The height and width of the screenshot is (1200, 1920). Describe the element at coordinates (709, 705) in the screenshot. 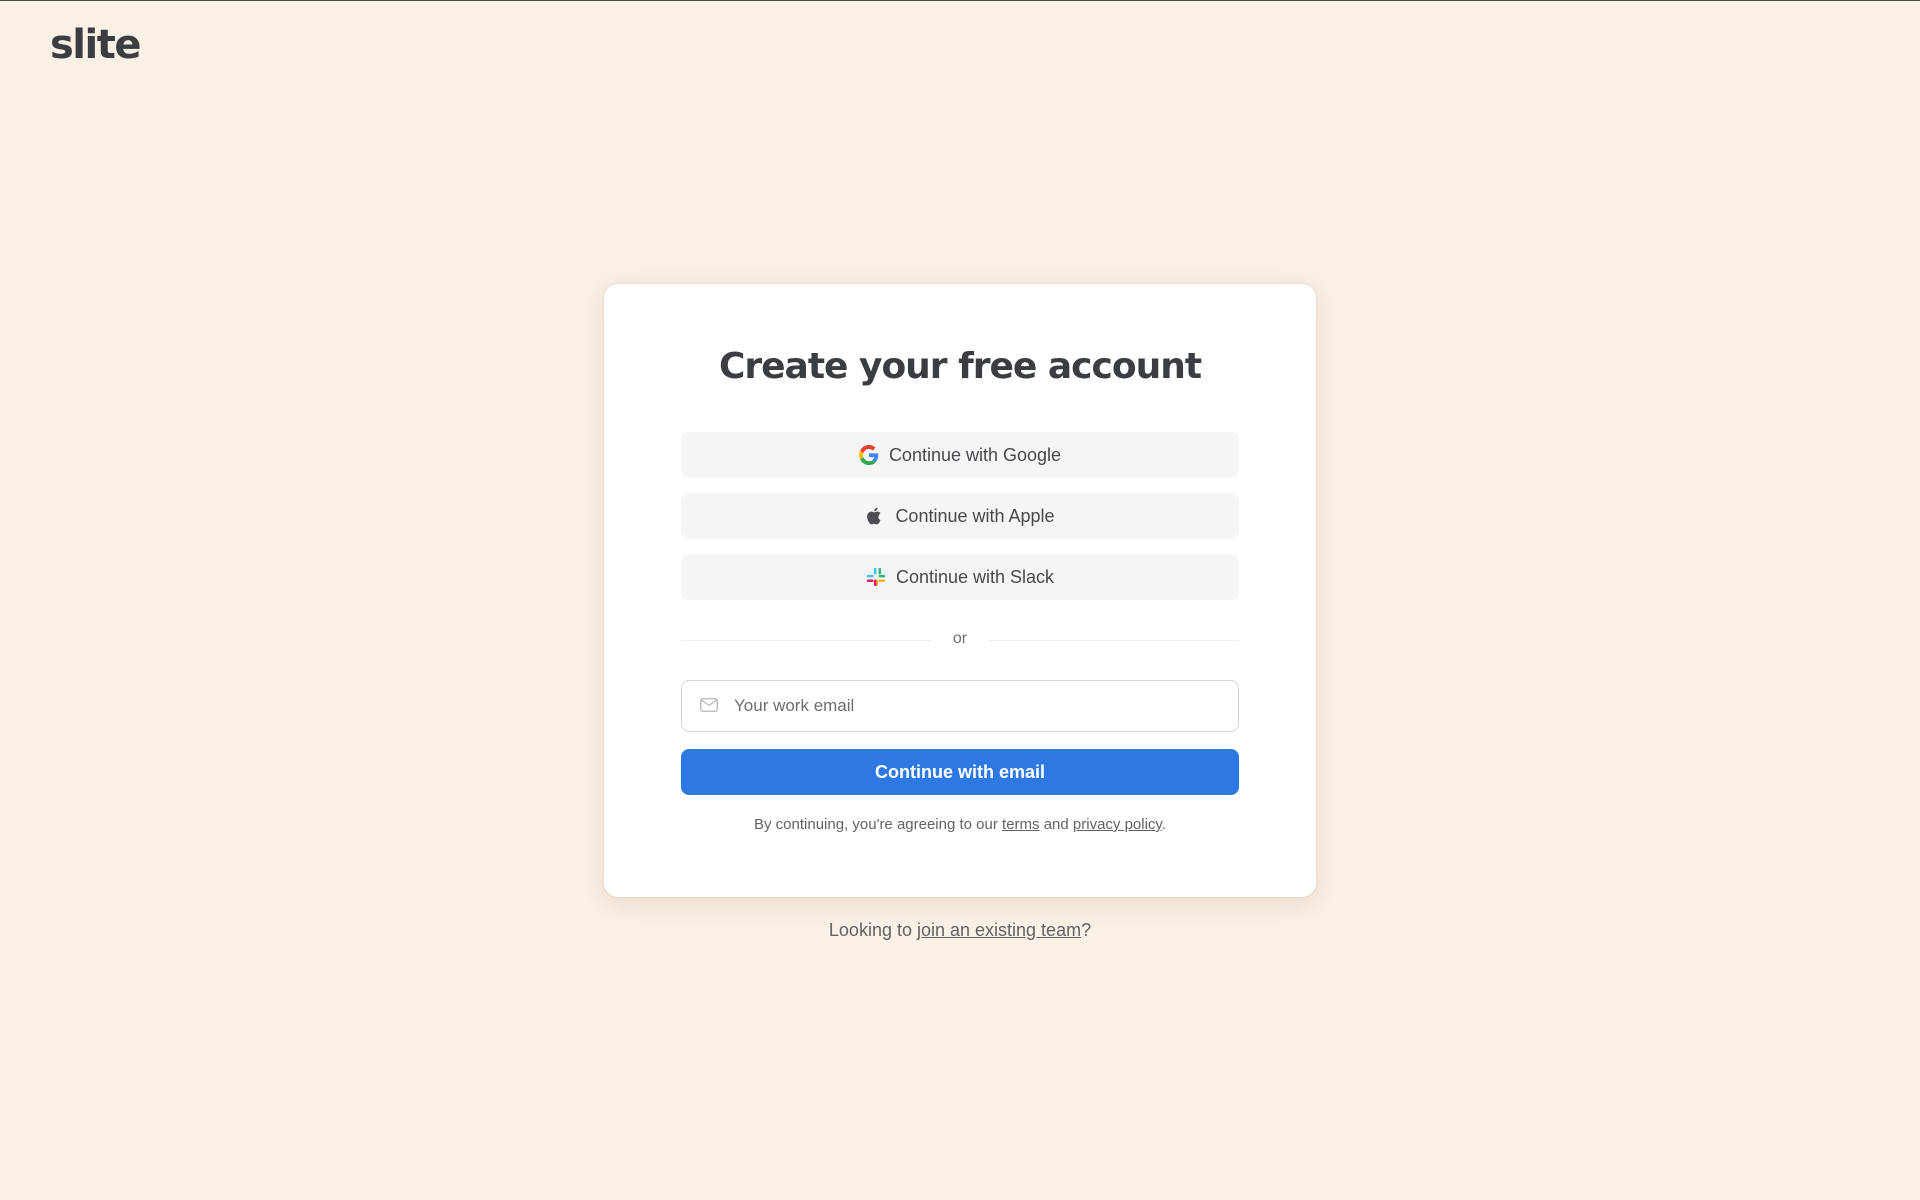

I see `mail-icon` at that location.